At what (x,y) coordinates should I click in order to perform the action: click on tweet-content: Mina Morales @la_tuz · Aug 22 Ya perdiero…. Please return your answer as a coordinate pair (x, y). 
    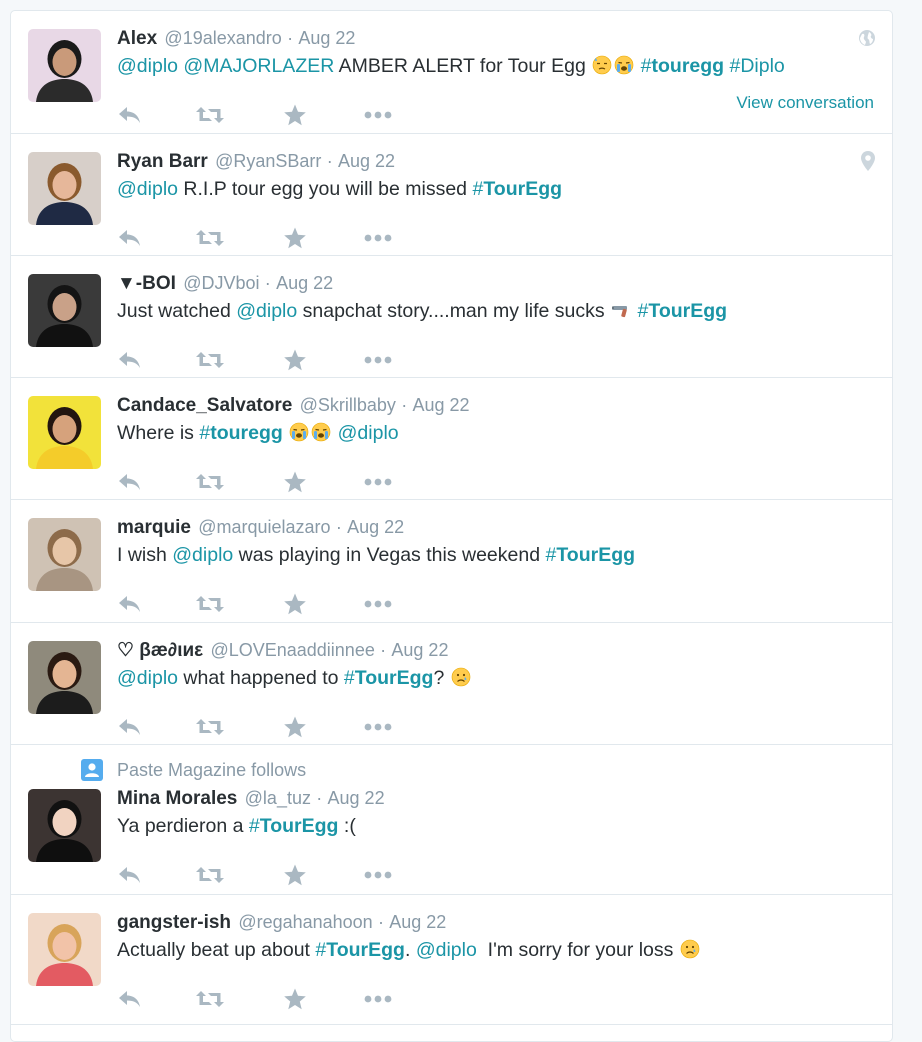
    Looking at the image, I should click on (495, 812).